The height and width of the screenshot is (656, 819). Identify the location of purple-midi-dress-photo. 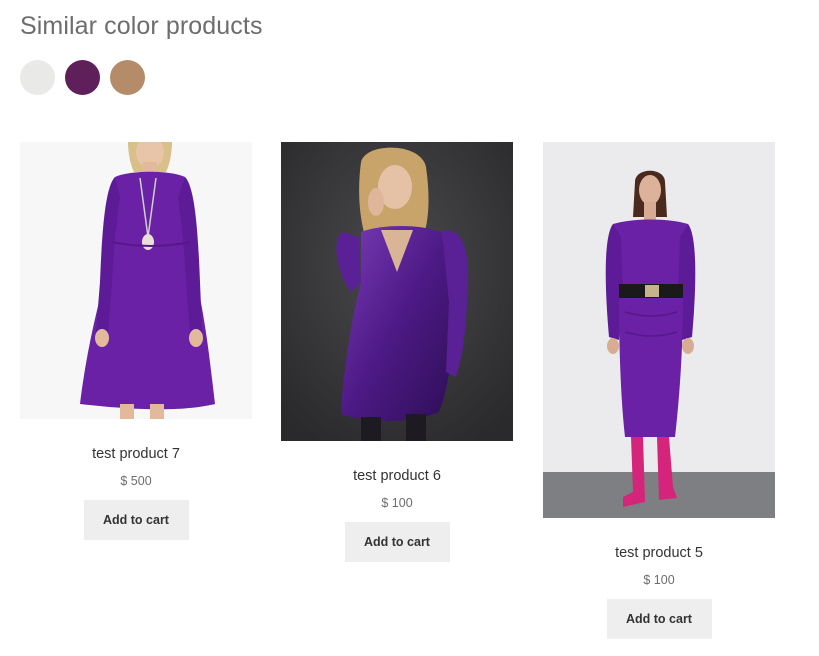
(136, 280).